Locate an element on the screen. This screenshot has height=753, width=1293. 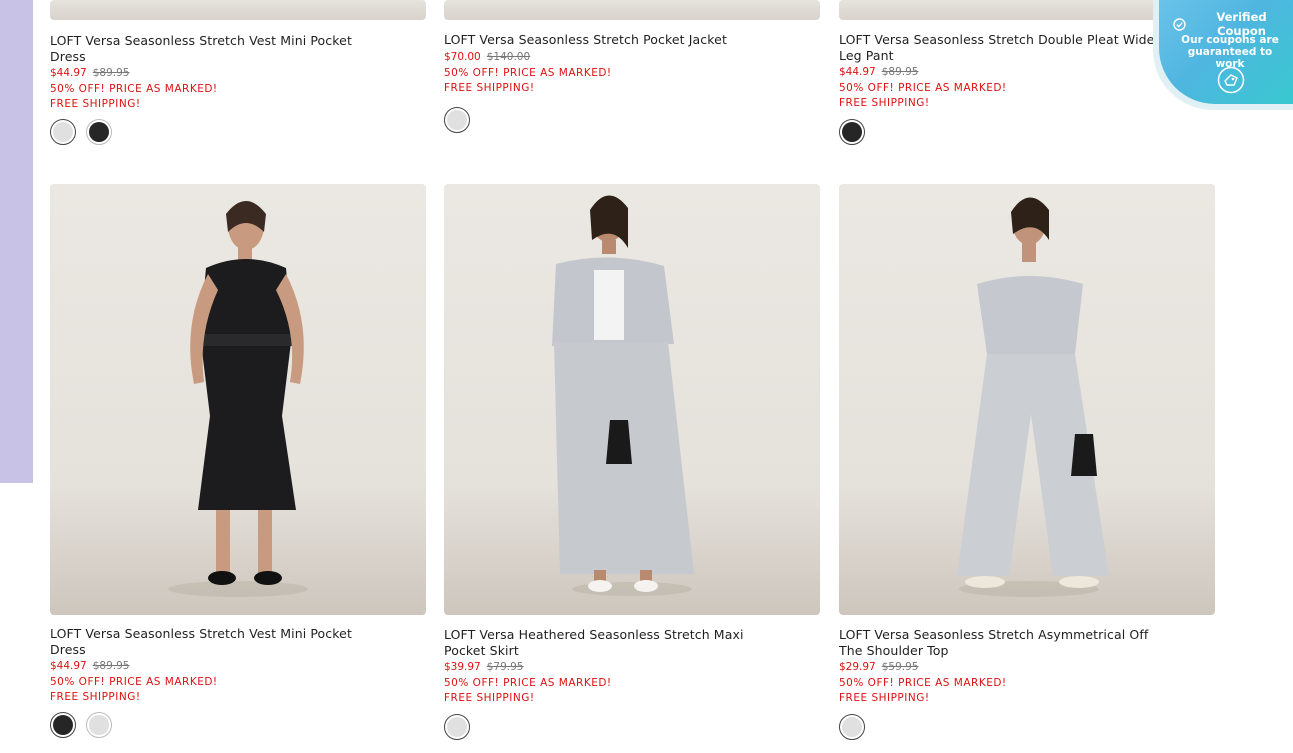
original-price: $59.95 is located at coordinates (900, 667).